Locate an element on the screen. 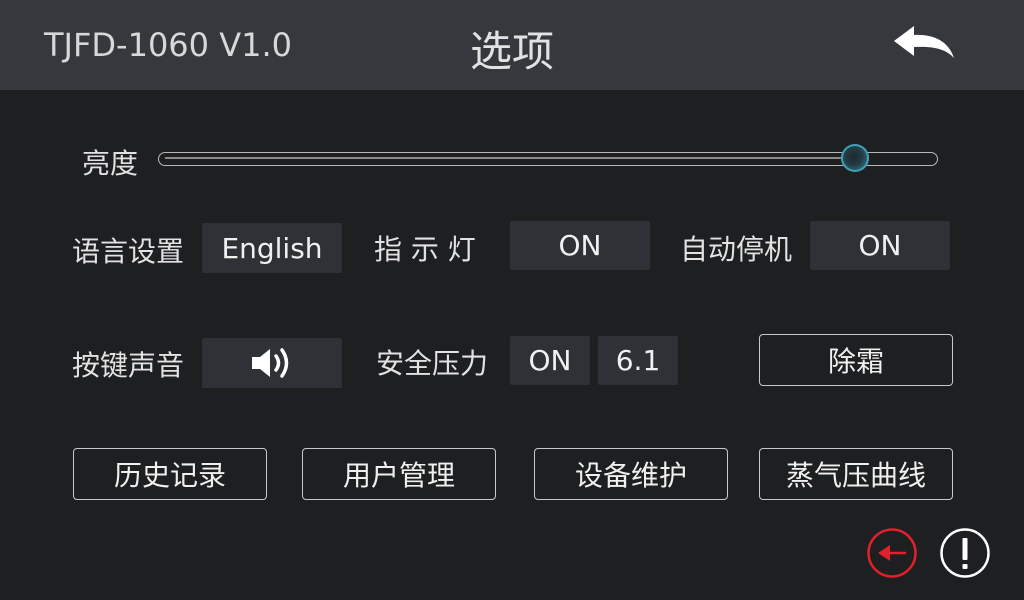 The height and width of the screenshot is (600, 1024). brightness-label: 亮度 is located at coordinates (110, 163).